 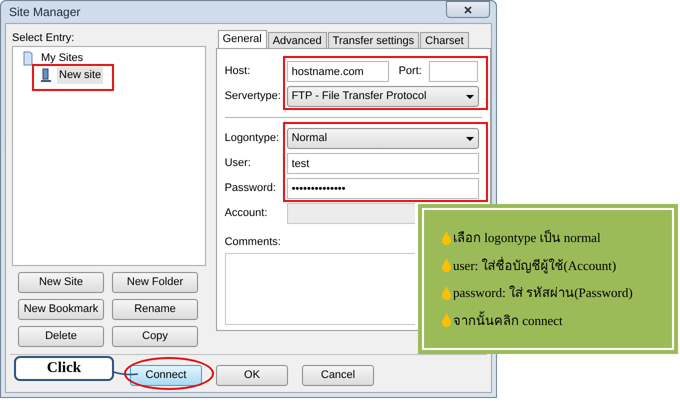 I want to click on note-text: จากนั้นคลิก connect, so click(x=508, y=320).